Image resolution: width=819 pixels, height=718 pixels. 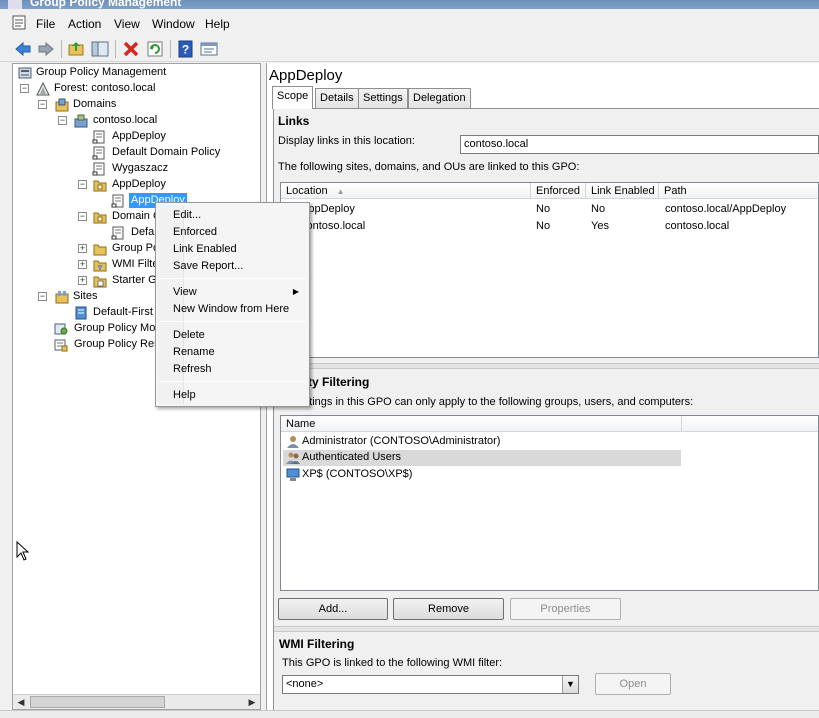 I want to click on tree-node-wygaszacz: Wygaszacz, so click(x=140, y=168).